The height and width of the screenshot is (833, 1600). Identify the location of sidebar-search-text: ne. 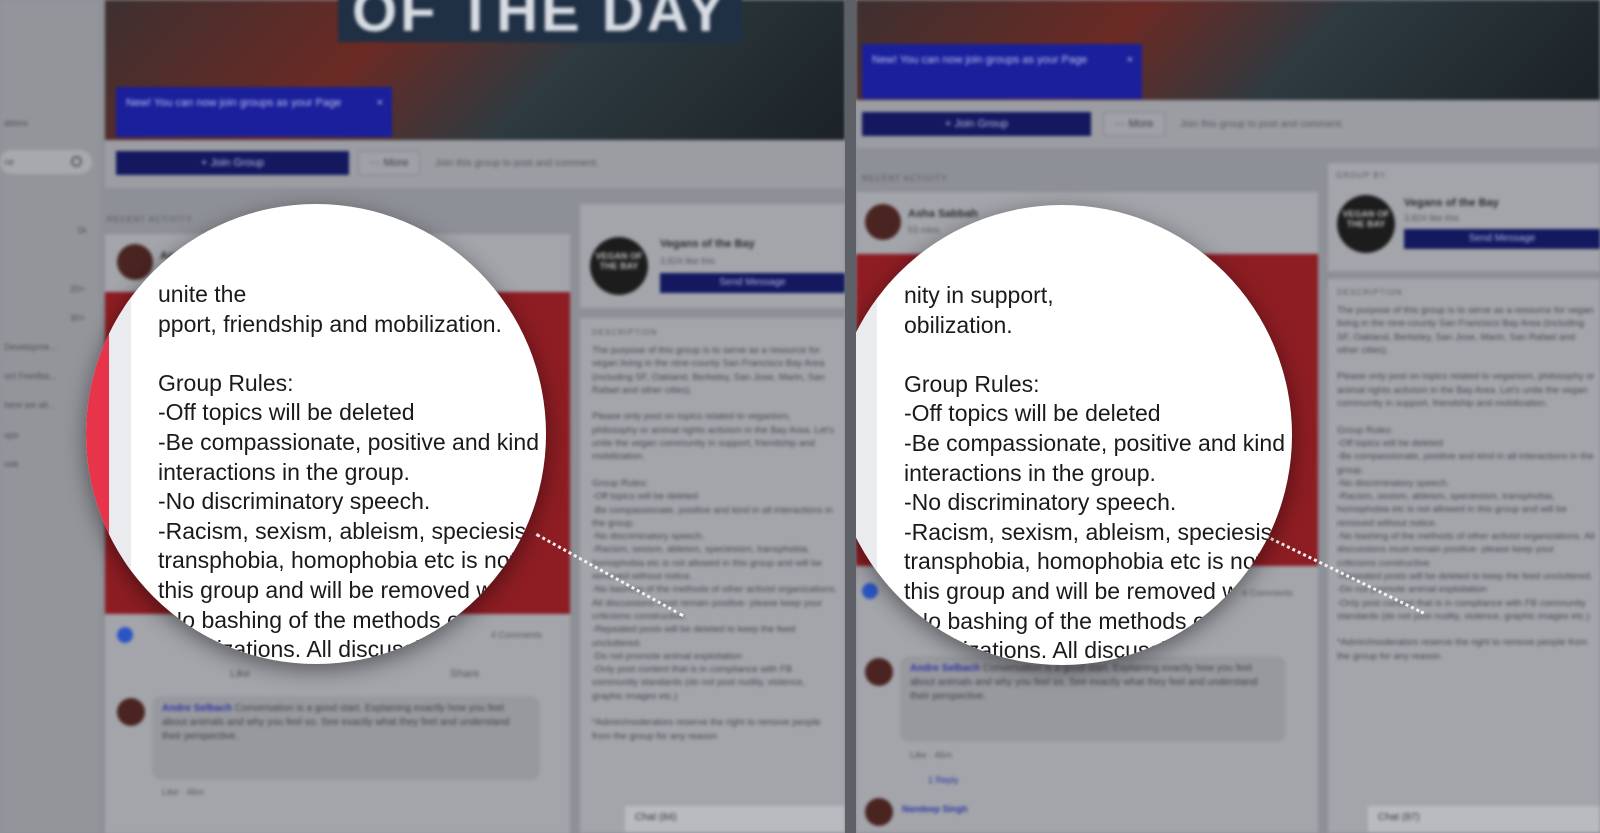
(9, 162).